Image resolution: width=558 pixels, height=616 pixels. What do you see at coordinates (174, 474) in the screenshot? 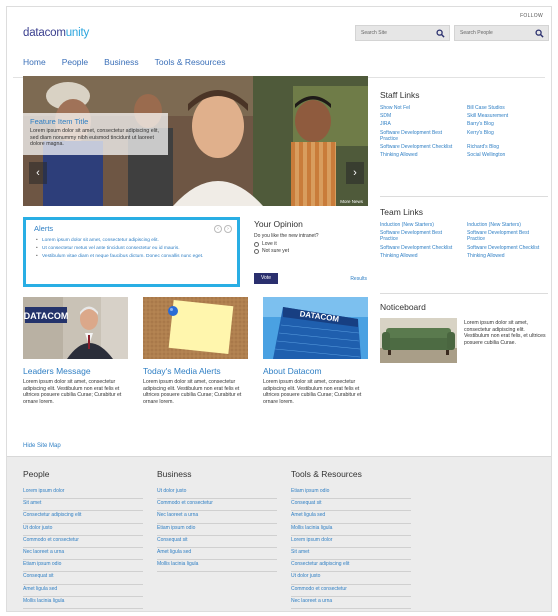
I see `footer-business-title: Business` at bounding box center [174, 474].